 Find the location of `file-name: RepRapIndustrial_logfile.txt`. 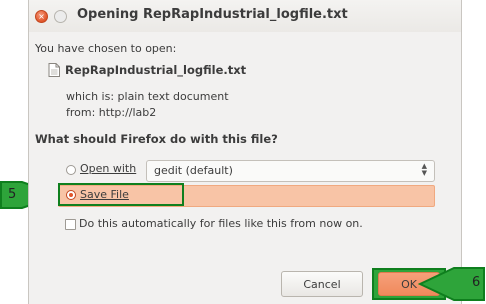

file-name: RepRapIndustrial_logfile.txt is located at coordinates (156, 70).